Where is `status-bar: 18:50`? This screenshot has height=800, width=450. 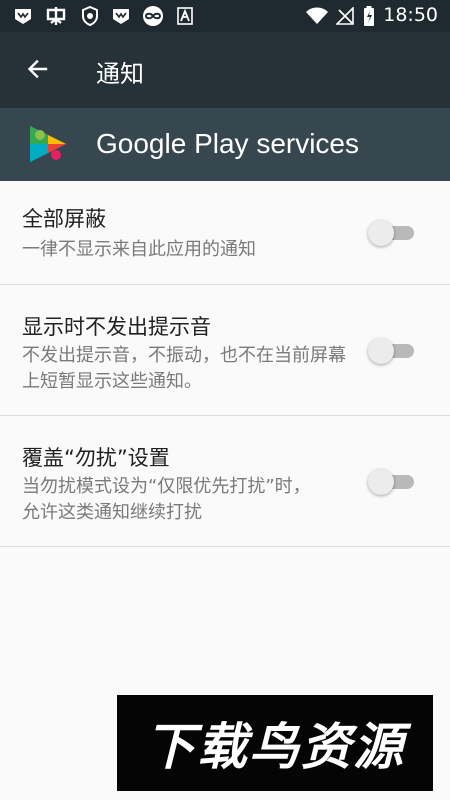
status-bar: 18:50 is located at coordinates (225, 16).